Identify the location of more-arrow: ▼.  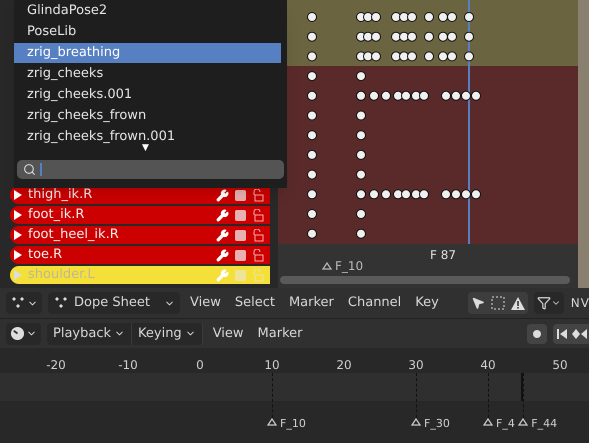
(145, 148).